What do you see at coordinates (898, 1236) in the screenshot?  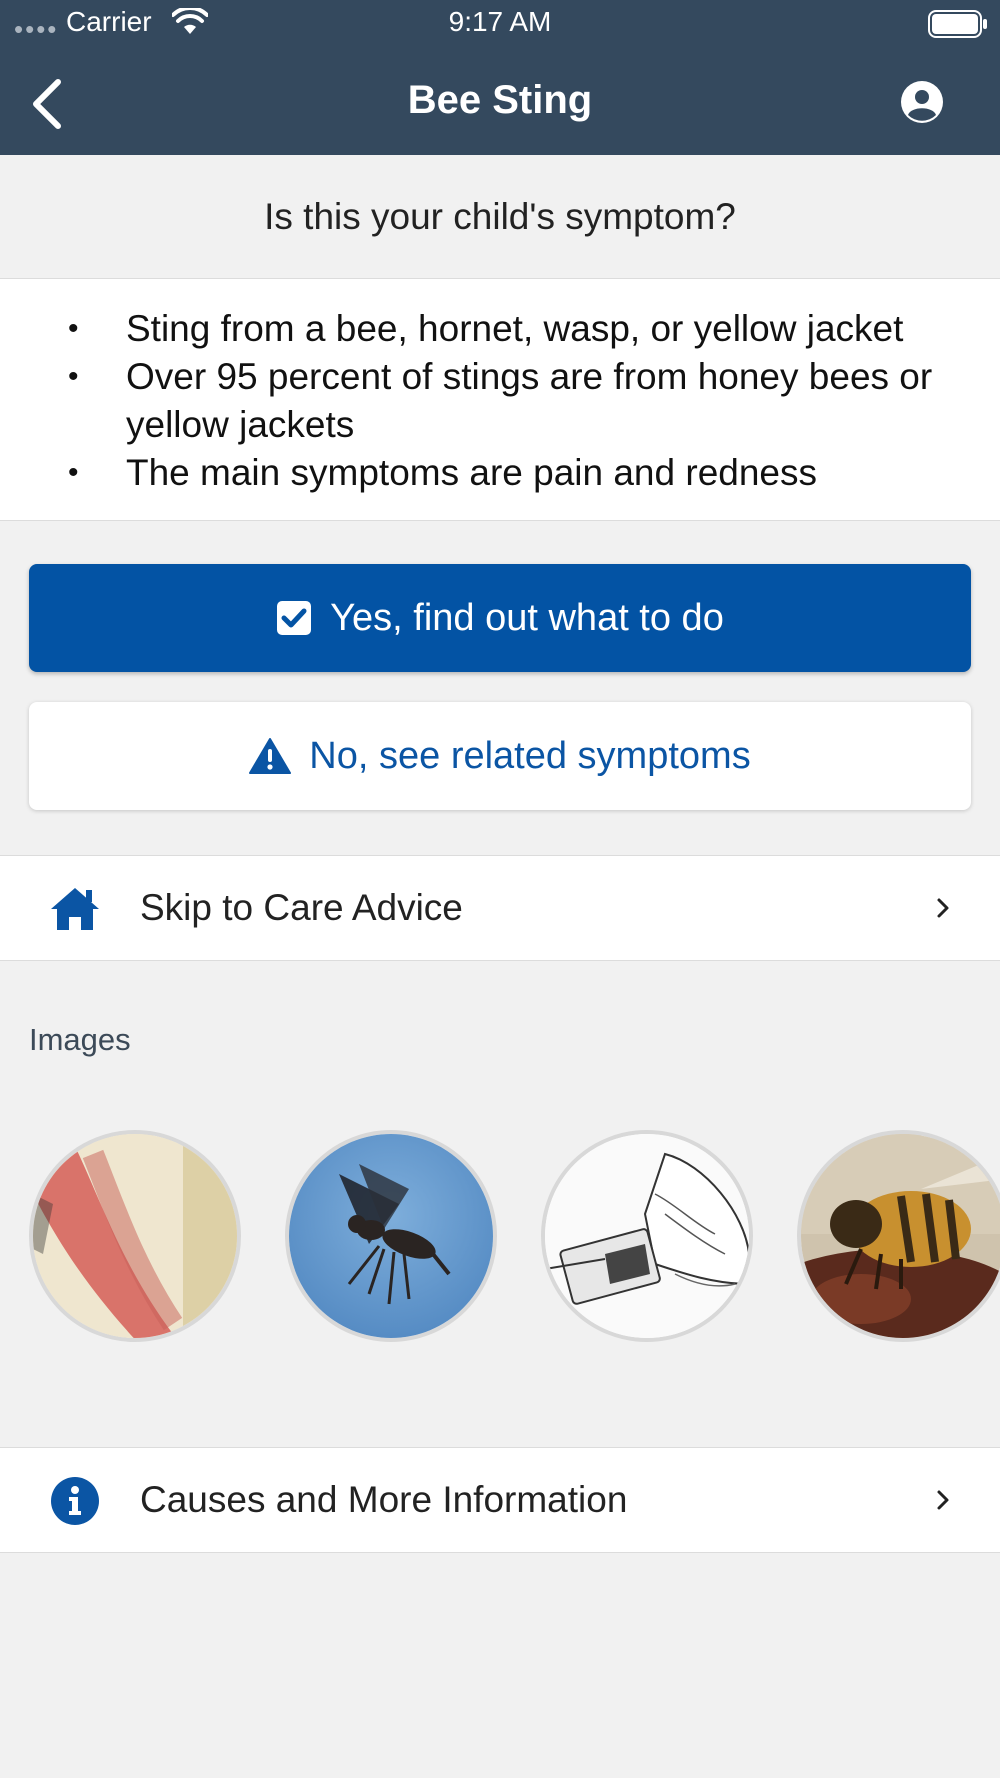 I see `image-thumbnail-honey-bee` at bounding box center [898, 1236].